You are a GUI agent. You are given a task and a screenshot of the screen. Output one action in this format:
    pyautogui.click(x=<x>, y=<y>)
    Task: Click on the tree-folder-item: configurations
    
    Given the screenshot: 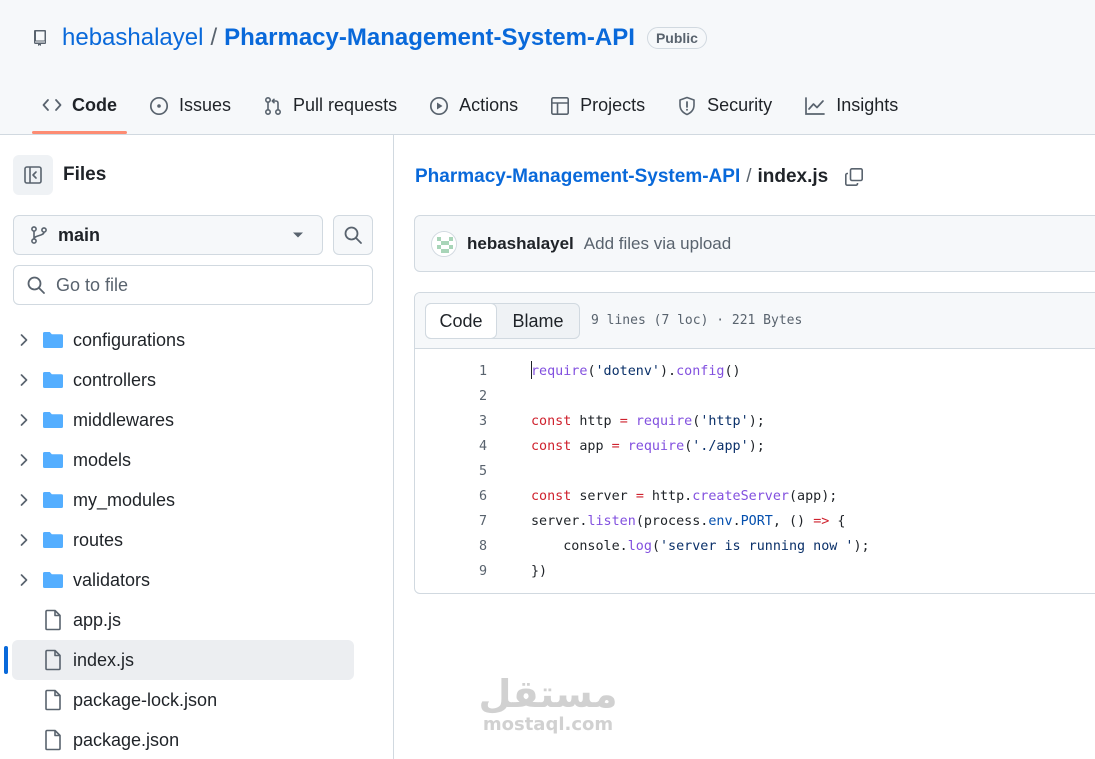 What is the action you would take?
    pyautogui.click(x=197, y=340)
    